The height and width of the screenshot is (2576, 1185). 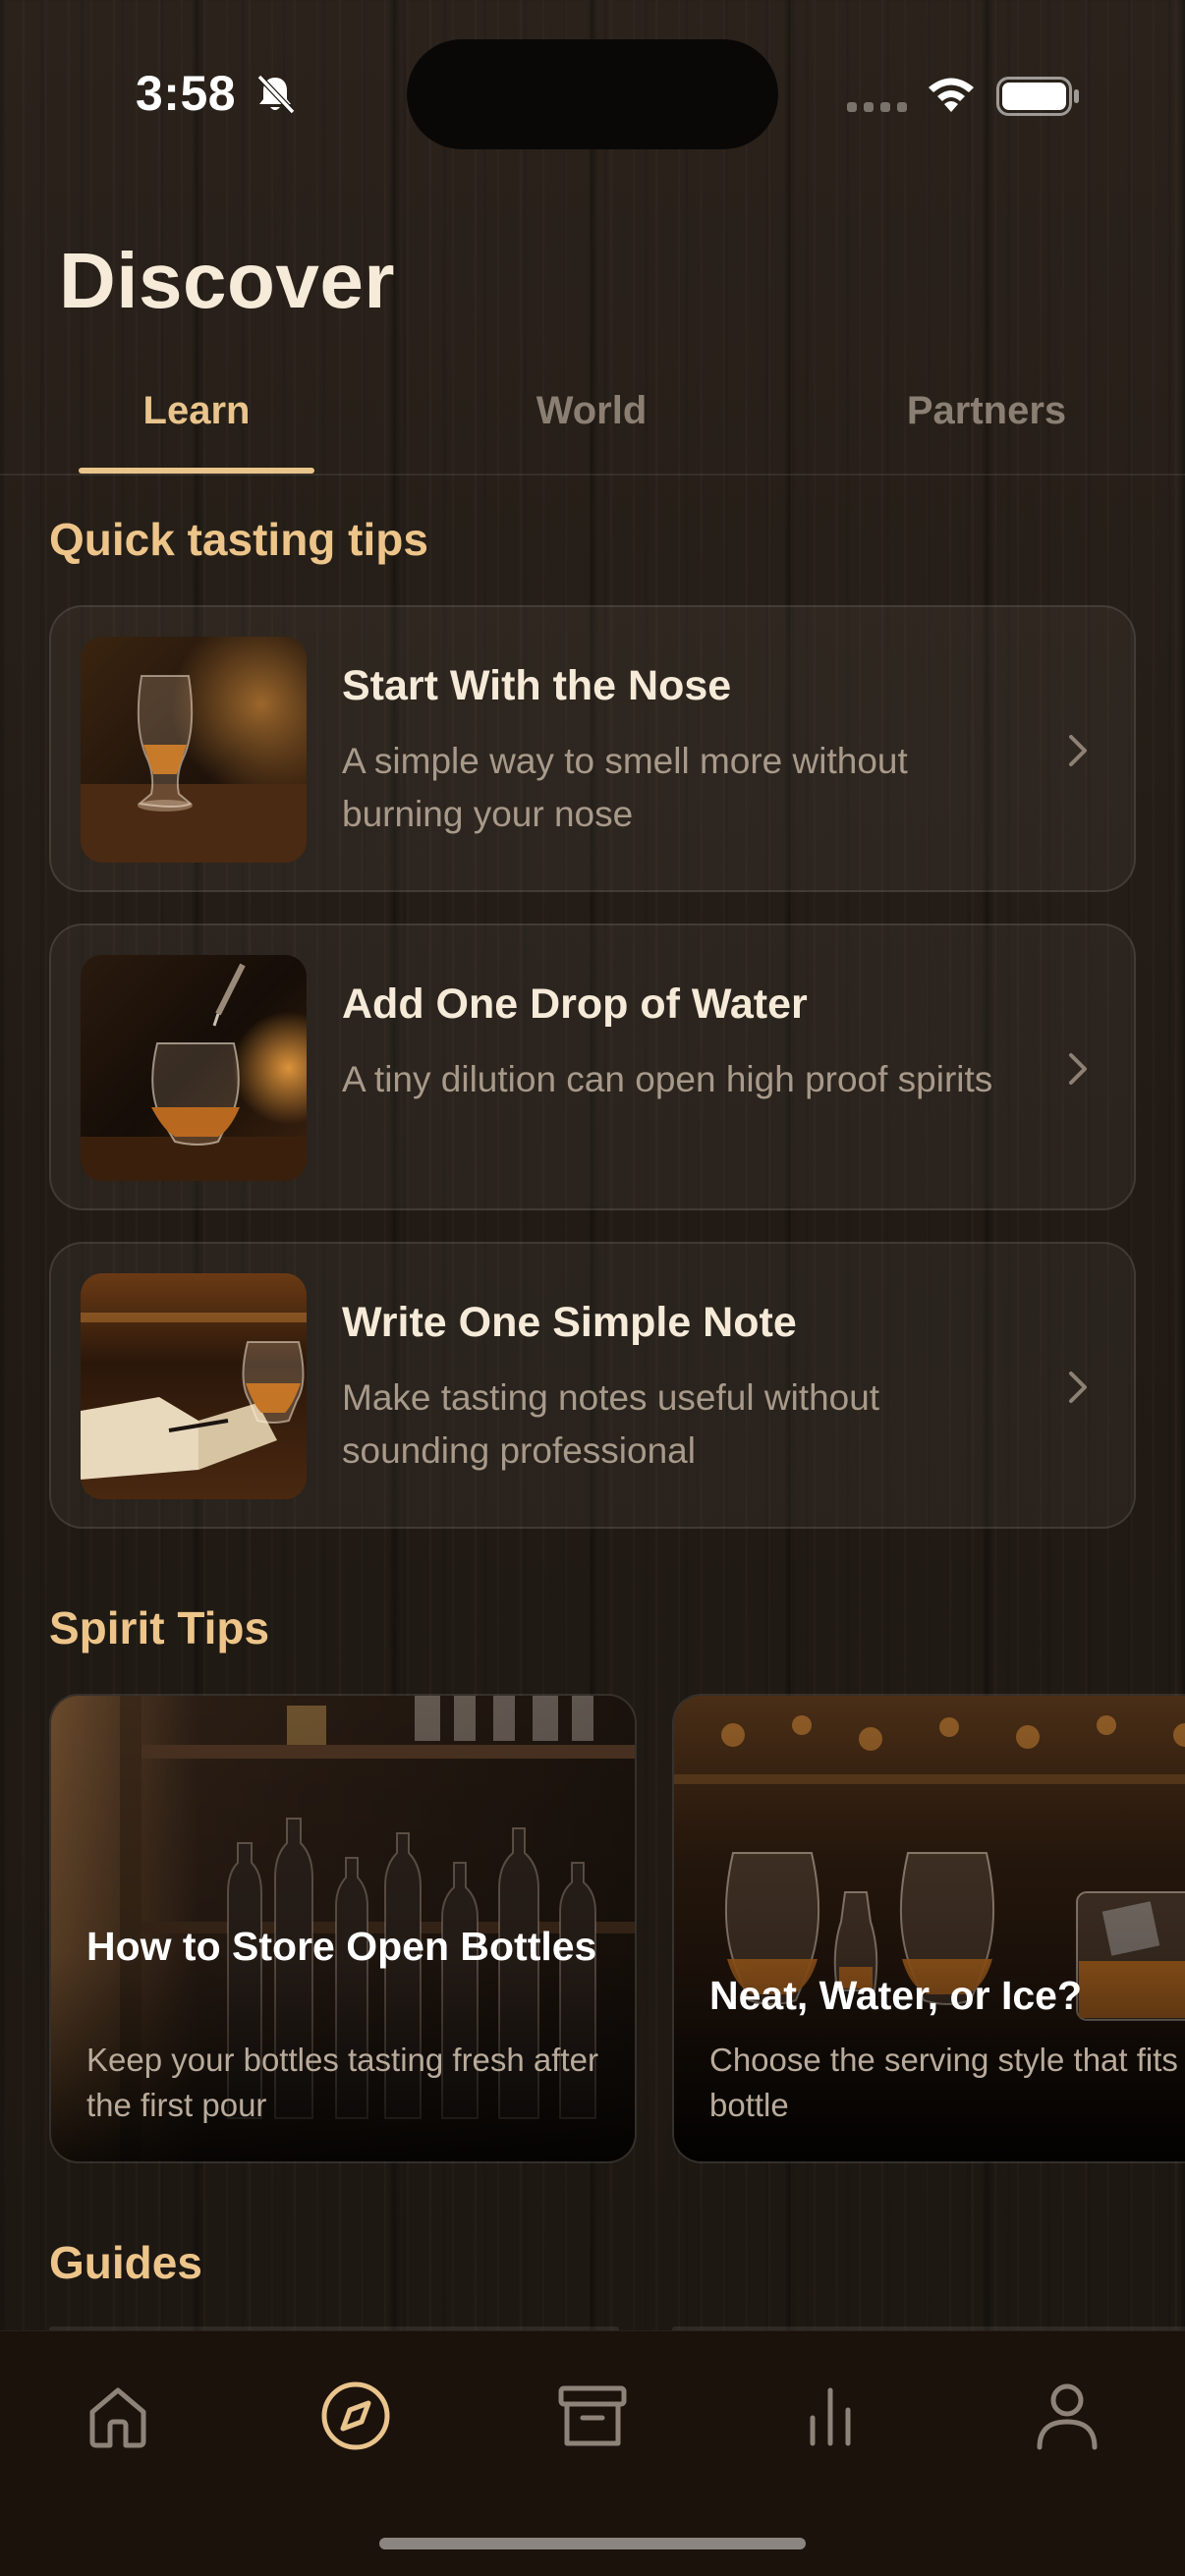 What do you see at coordinates (197, 471) in the screenshot?
I see `active-tab-indicator` at bounding box center [197, 471].